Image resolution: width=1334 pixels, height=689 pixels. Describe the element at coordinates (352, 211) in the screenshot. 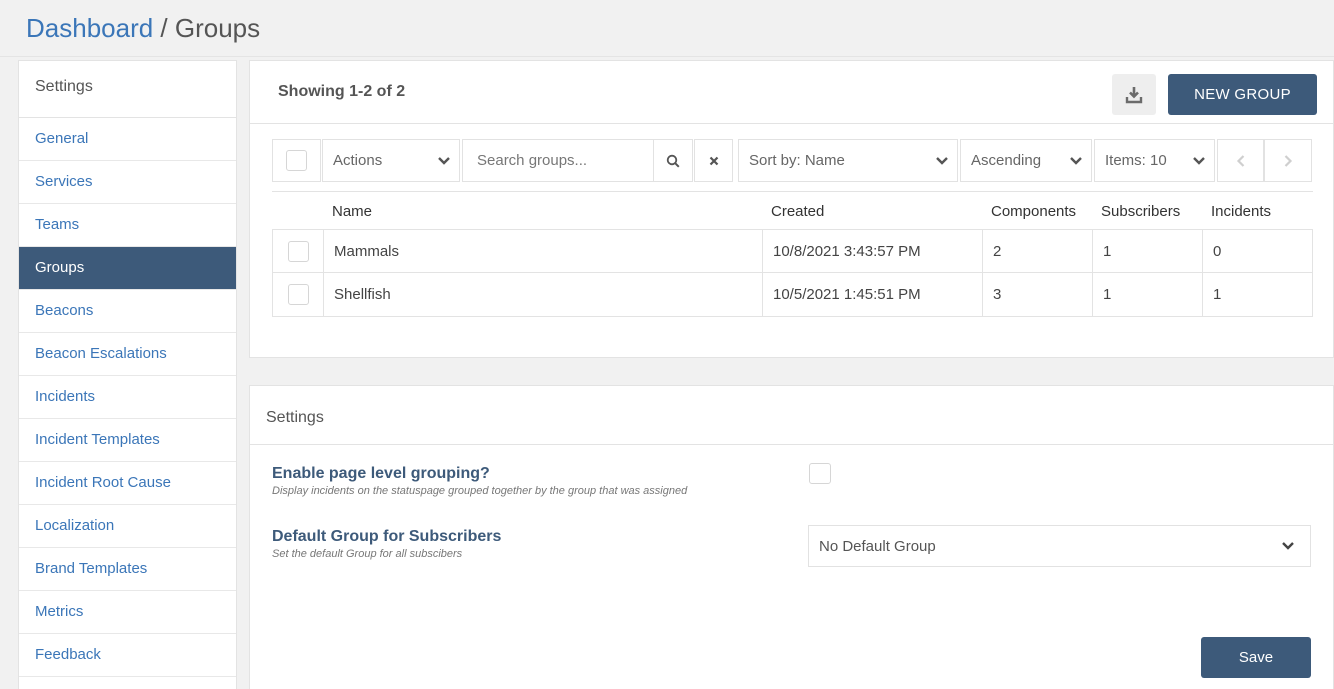

I see `column-header-name: Name` at that location.